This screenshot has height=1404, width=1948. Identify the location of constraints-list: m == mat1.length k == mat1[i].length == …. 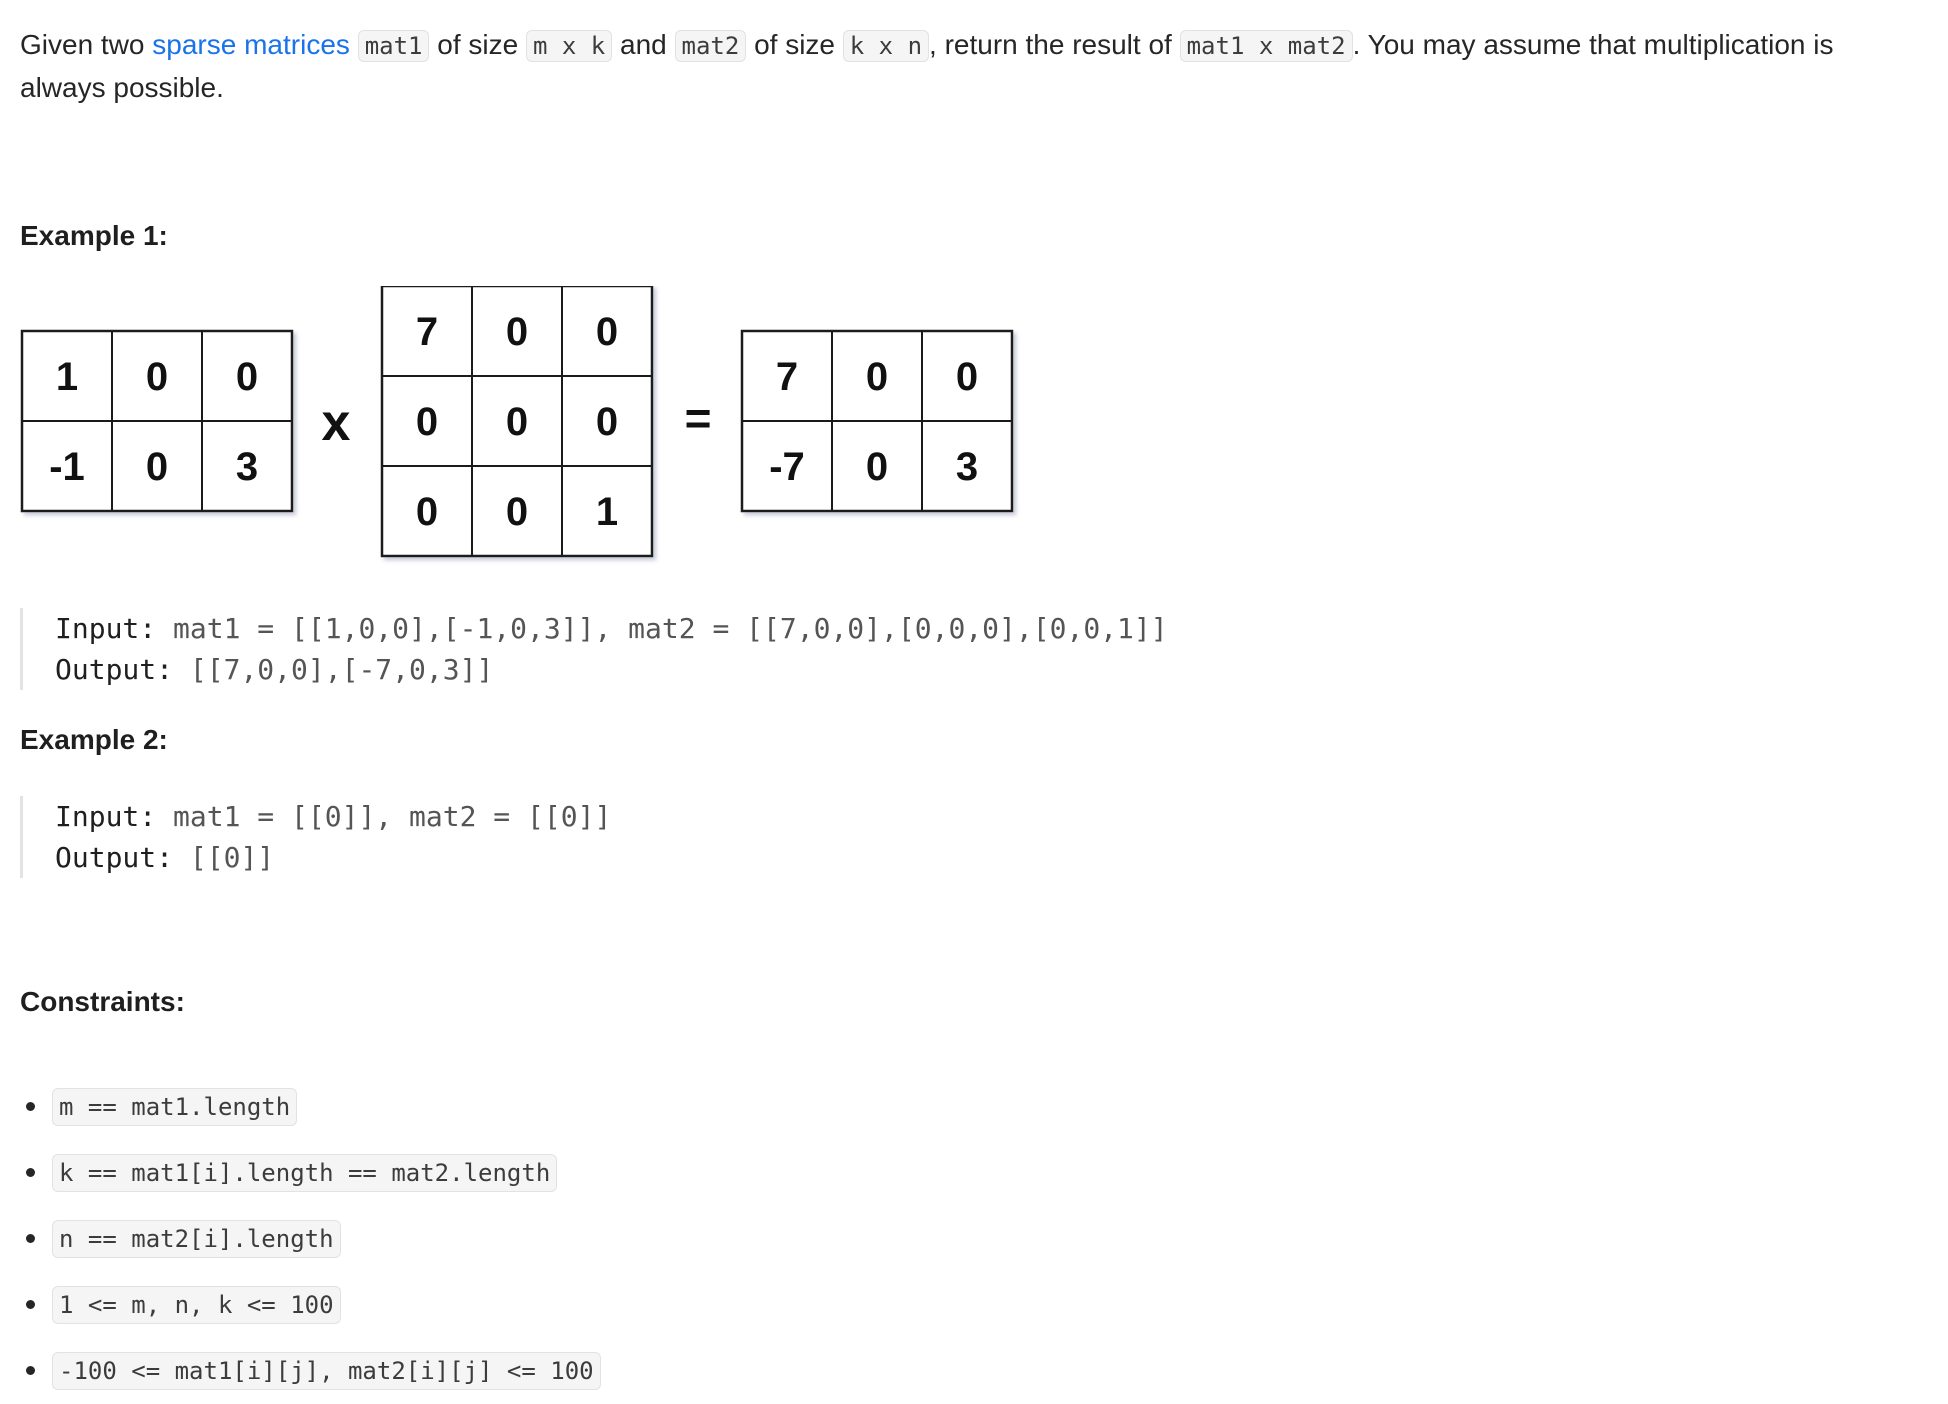
(310, 1239).